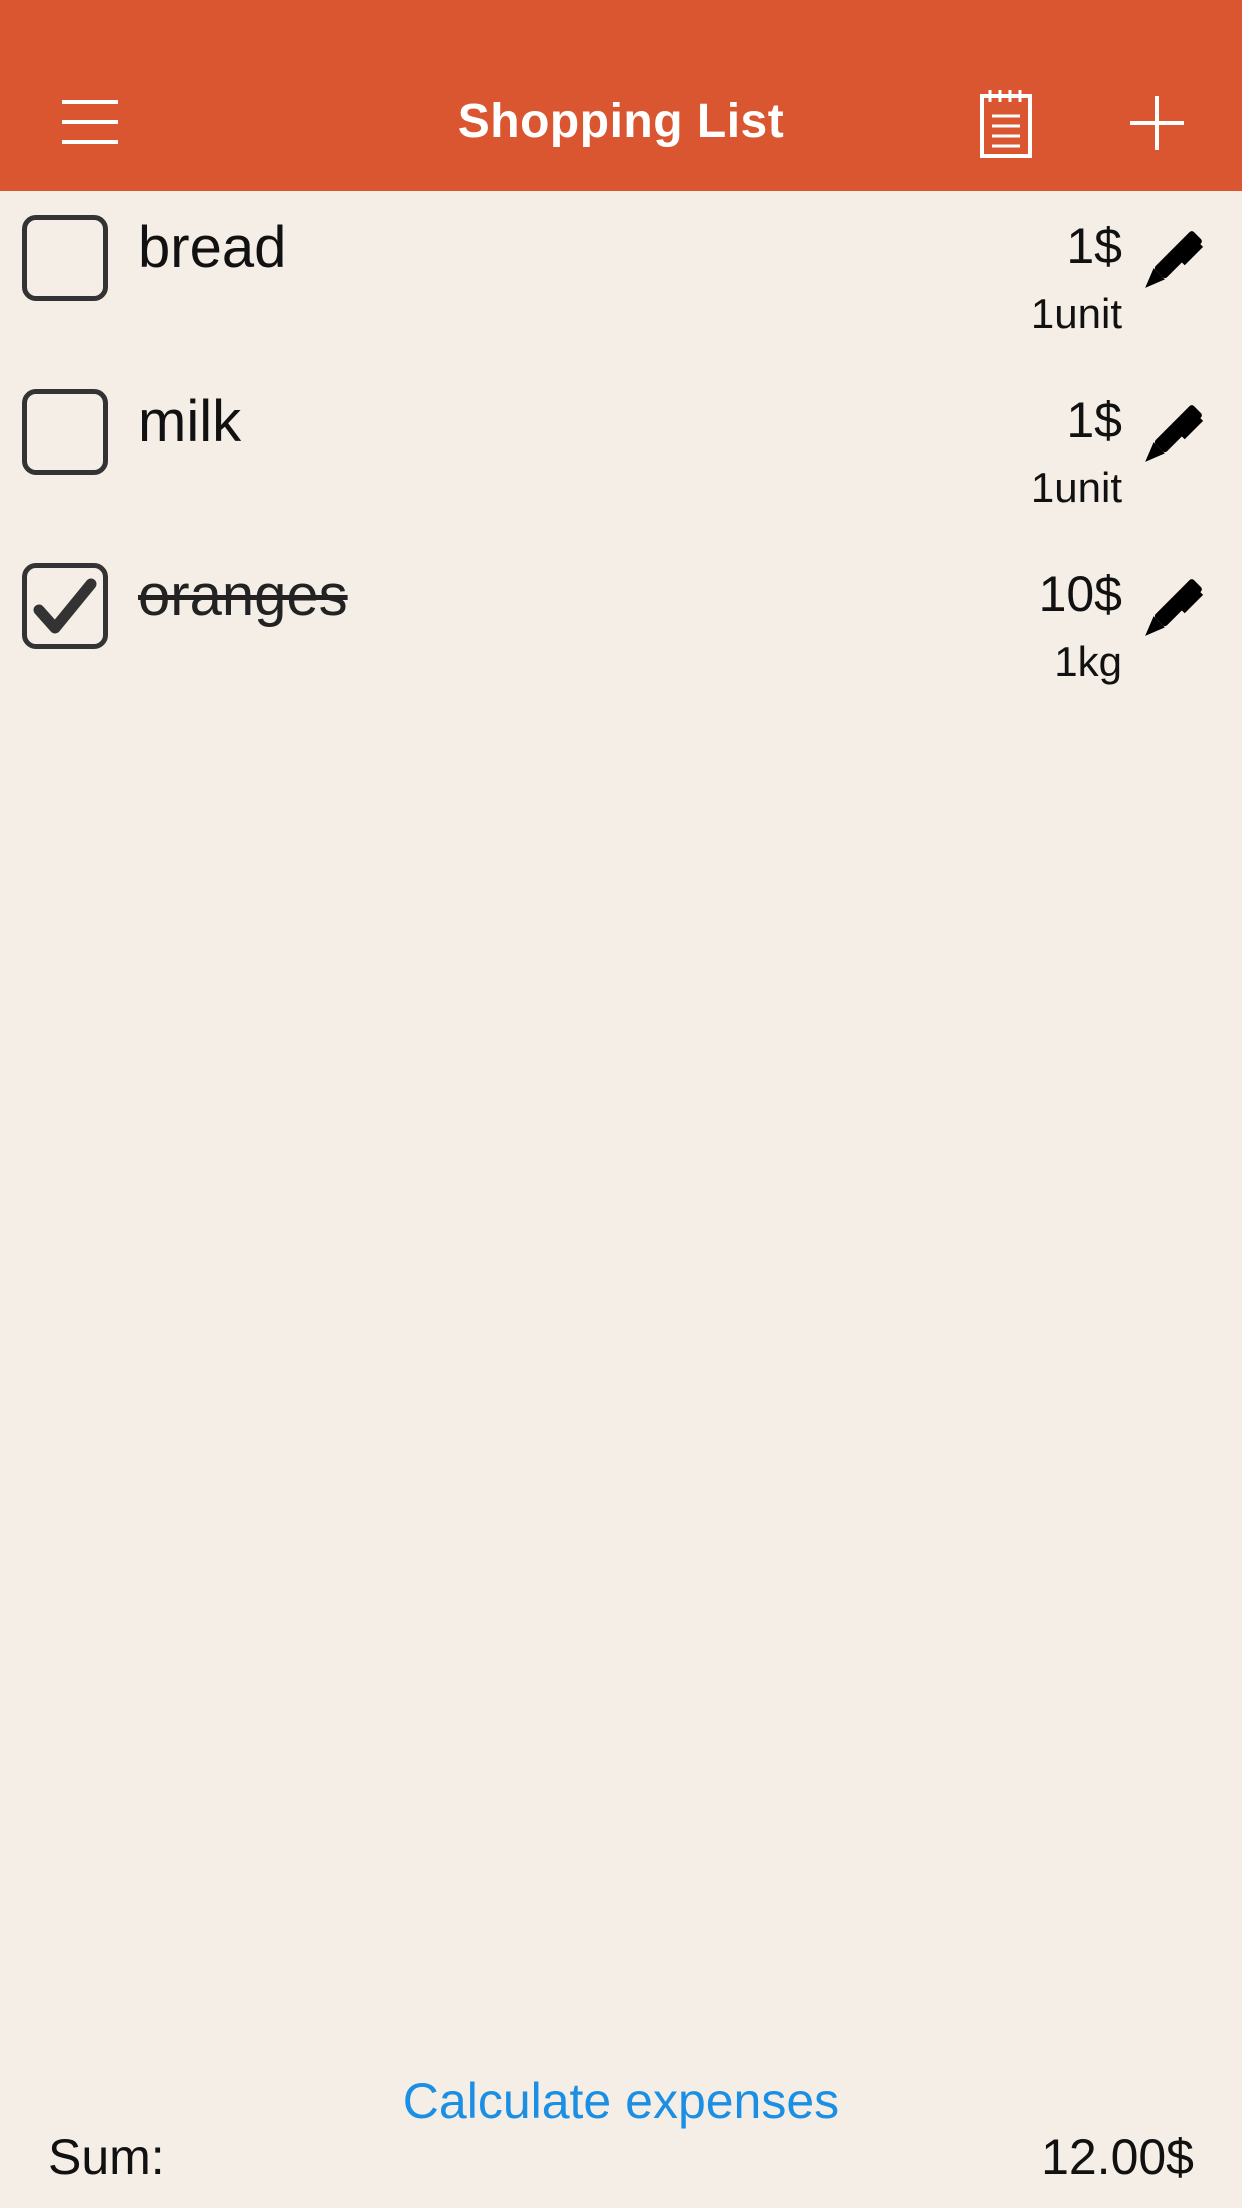 This screenshot has height=2208, width=1242. I want to click on top-bar: Shopping List, so click(621, 95).